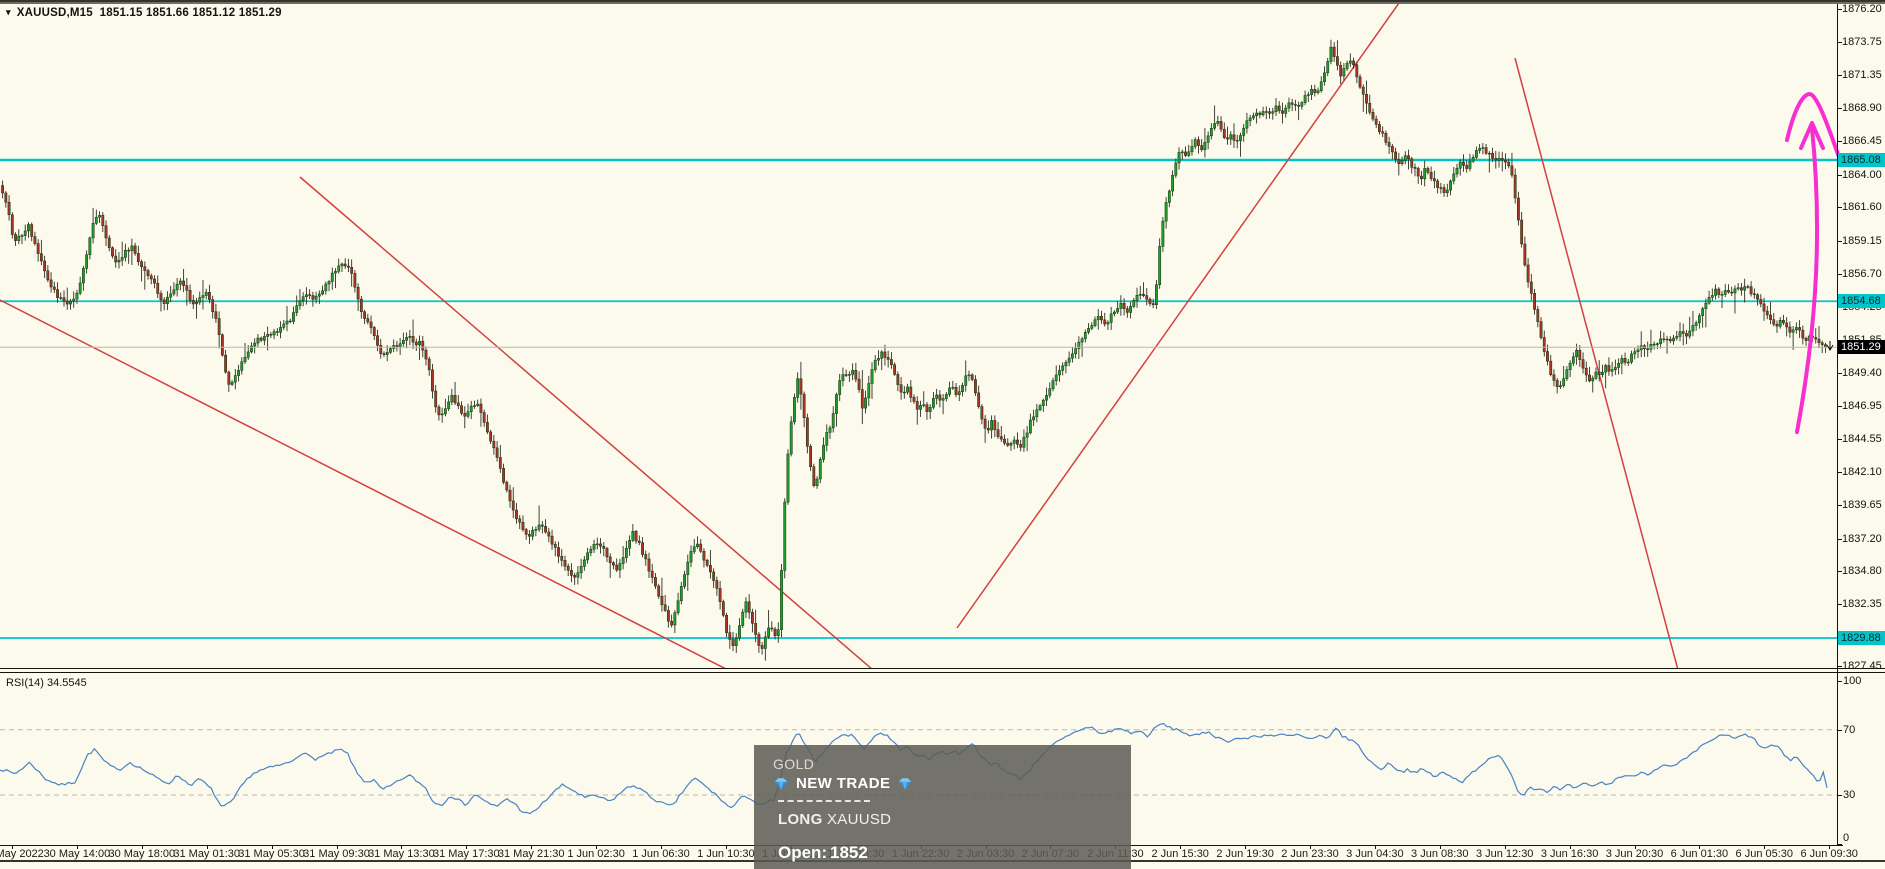  Describe the element at coordinates (1862, 372) in the screenshot. I see `price-tick-label: 1849.40` at that location.